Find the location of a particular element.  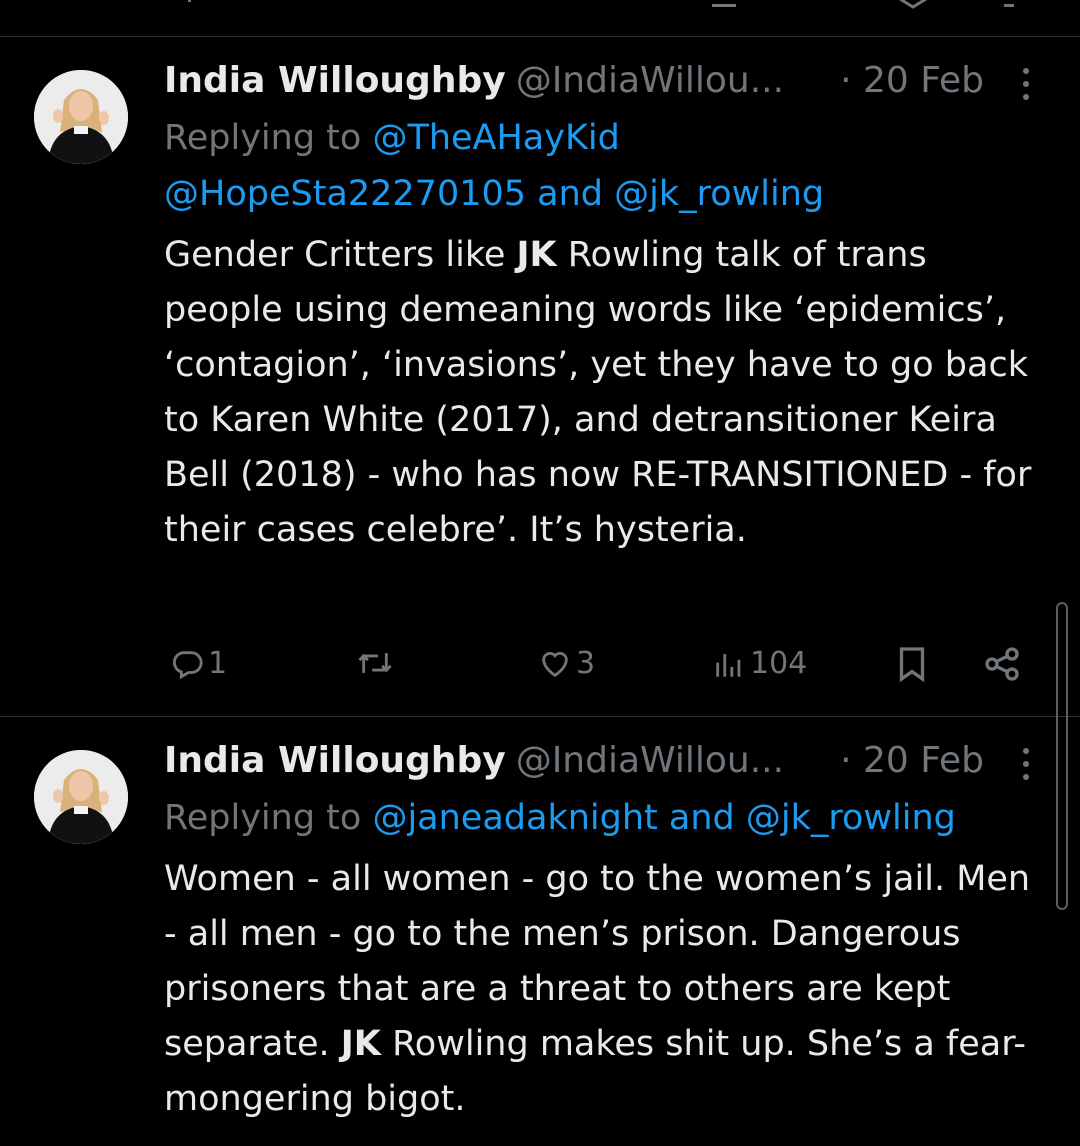

views-button: 104 is located at coordinates (759, 663).